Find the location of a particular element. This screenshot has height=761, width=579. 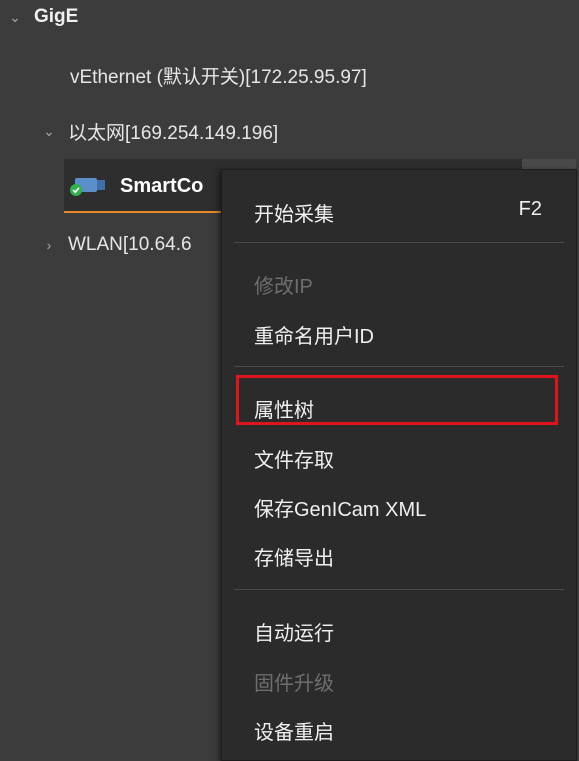

tree-node-wlan: › WLAN[10.64.6 is located at coordinates (117, 245).